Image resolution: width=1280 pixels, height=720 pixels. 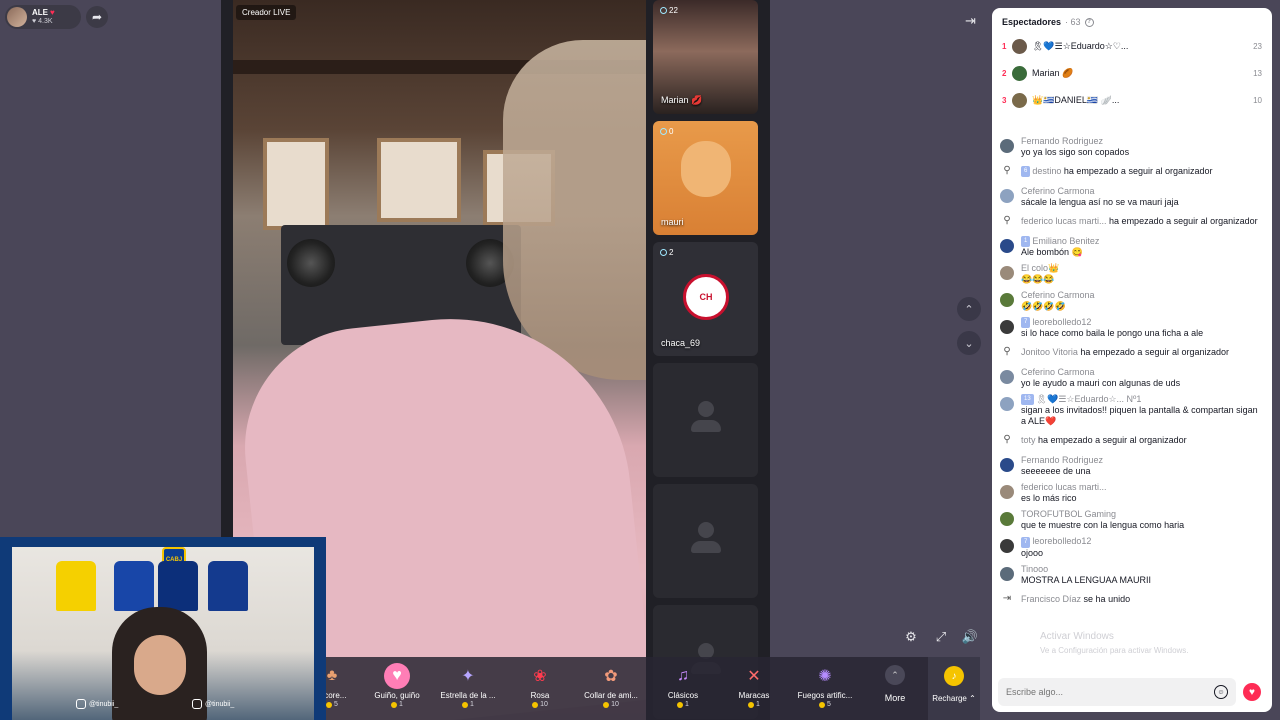 What do you see at coordinates (1049, 352) in the screenshot?
I see `chat-username: Jonitoo Vitoria` at bounding box center [1049, 352].